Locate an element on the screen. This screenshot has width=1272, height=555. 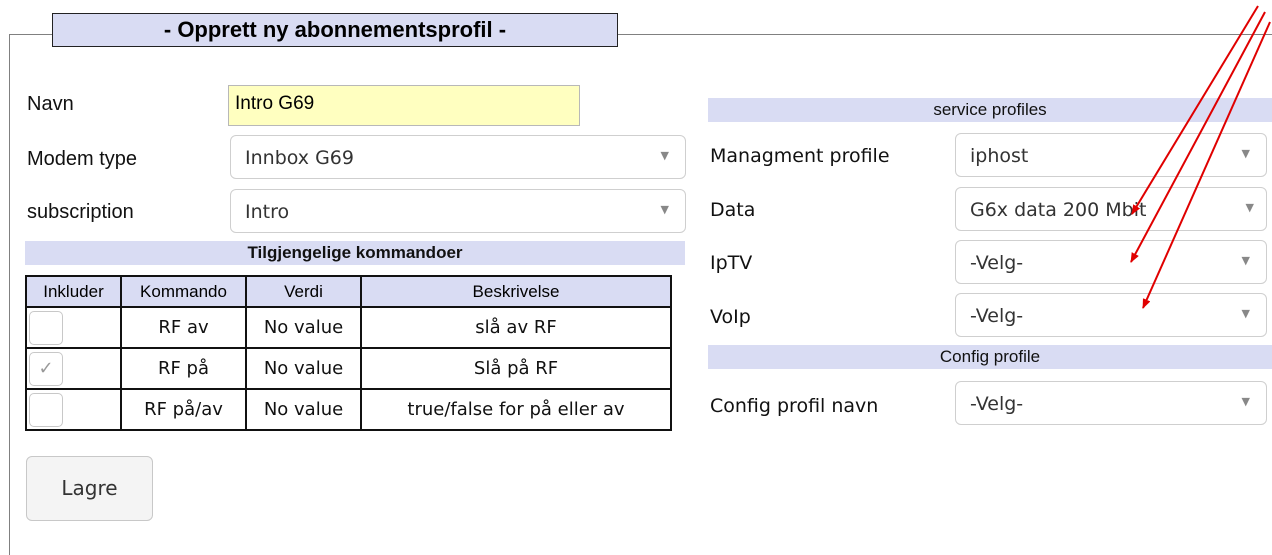
annotation-arrows is located at coordinates (1200, 157).